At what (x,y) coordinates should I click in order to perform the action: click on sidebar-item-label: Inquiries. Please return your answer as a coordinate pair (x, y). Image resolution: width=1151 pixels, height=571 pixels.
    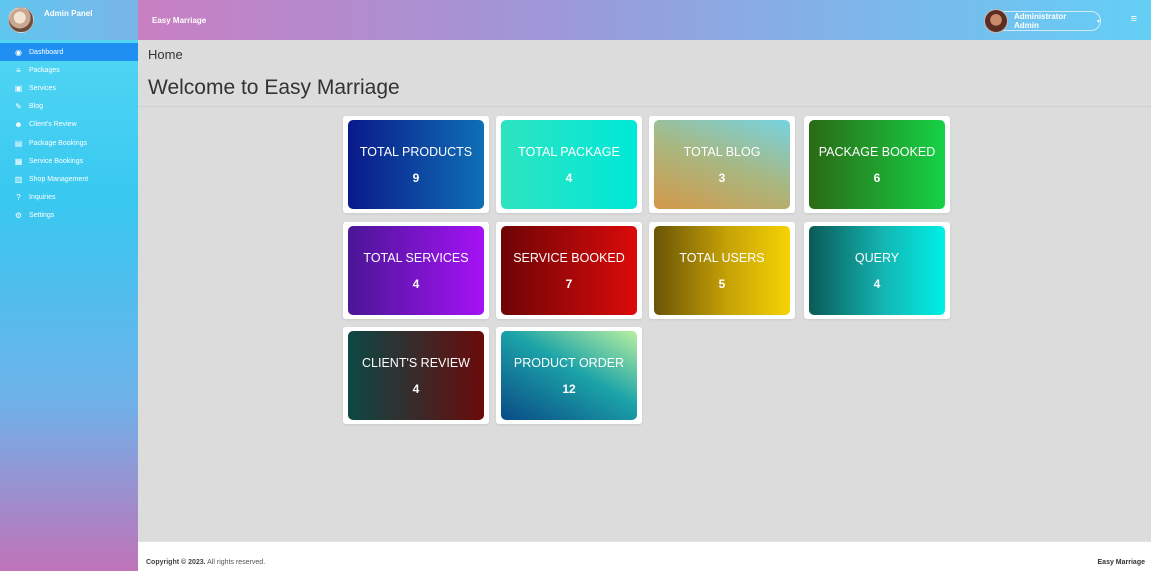
    Looking at the image, I should click on (42, 198).